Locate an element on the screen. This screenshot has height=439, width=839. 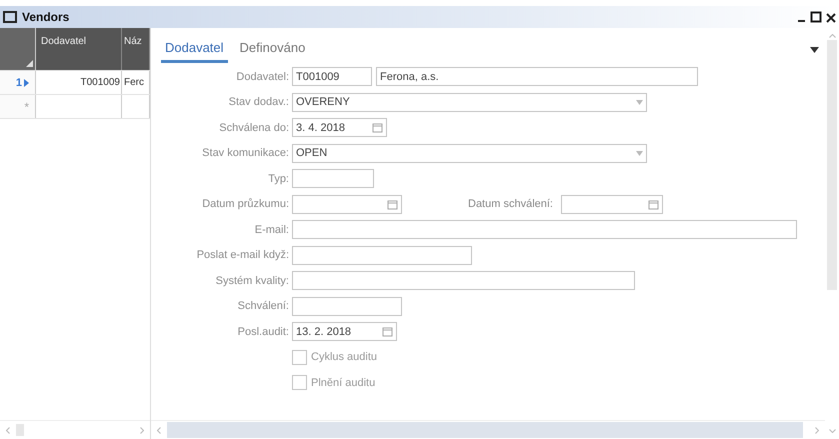
field-label: Posl.audit: is located at coordinates (263, 332).